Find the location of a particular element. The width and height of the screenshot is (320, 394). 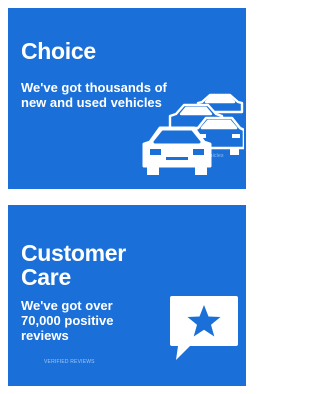

star-chat-icon is located at coordinates (204, 328).